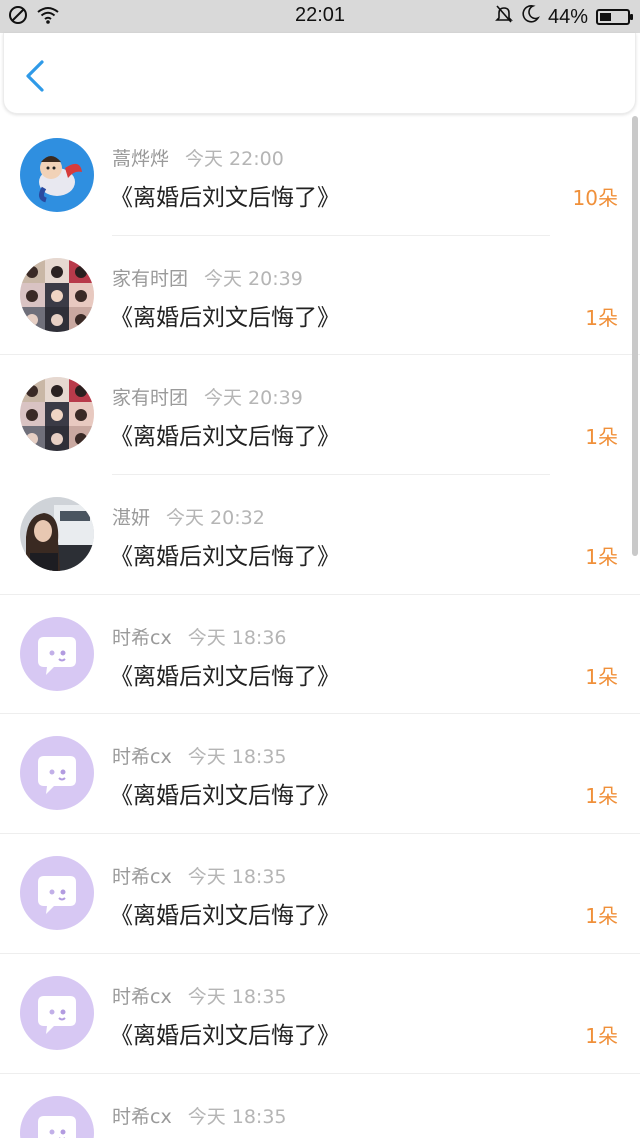 Image resolution: width=640 pixels, height=1138 pixels. What do you see at coordinates (320, 16) in the screenshot?
I see `status-bar: 22:01 44%` at bounding box center [320, 16].